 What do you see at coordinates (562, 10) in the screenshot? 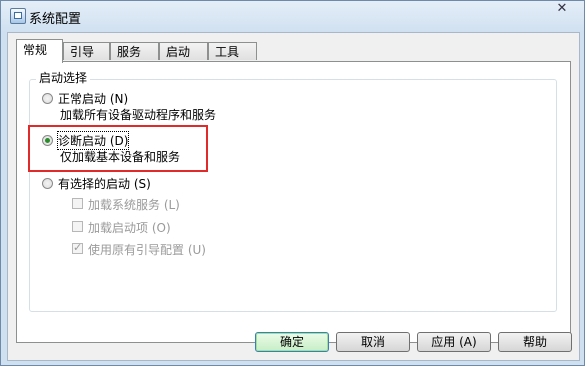
I see `close-icon: ✕` at bounding box center [562, 10].